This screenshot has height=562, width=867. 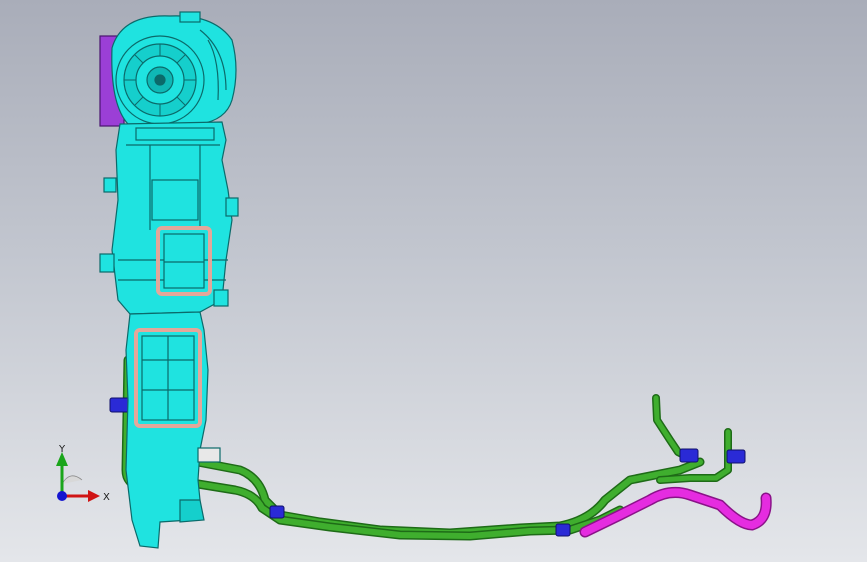 I want to click on y-axis-label: Y, so click(x=62, y=449).